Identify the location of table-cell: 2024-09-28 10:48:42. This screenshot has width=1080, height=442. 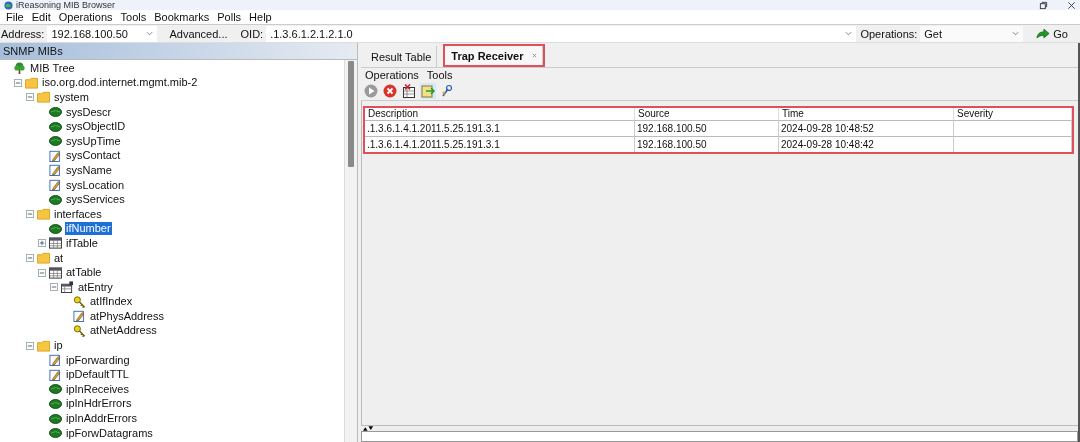
(866, 144).